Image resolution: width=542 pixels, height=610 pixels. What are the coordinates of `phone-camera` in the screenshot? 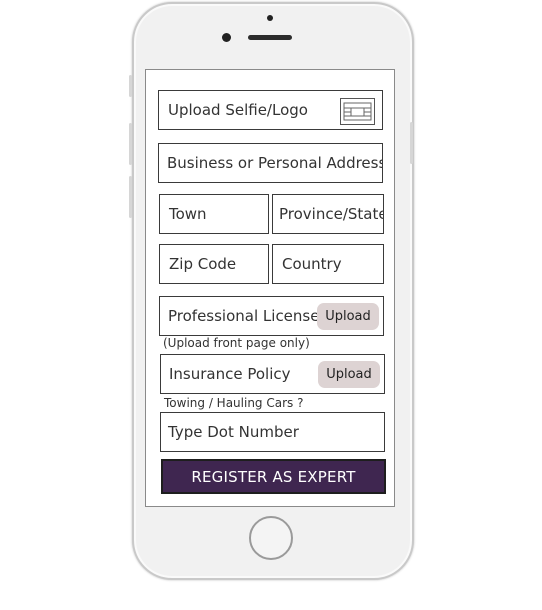 It's located at (226, 37).